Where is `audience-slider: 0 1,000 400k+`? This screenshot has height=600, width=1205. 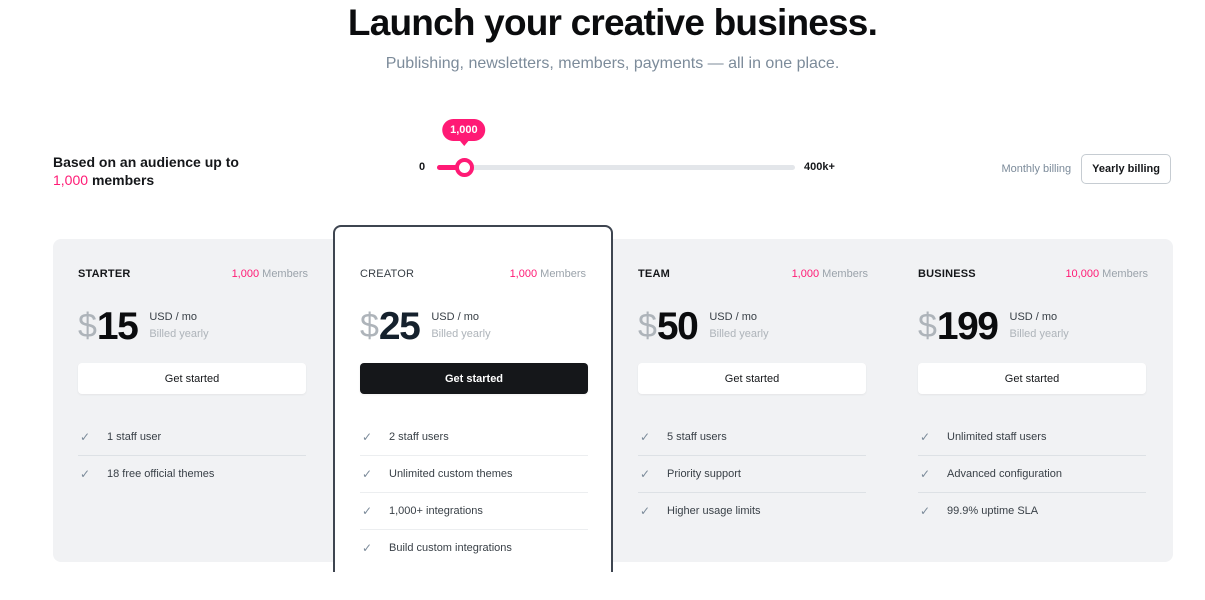
audience-slider: 0 1,000 400k+ is located at coordinates (635, 150).